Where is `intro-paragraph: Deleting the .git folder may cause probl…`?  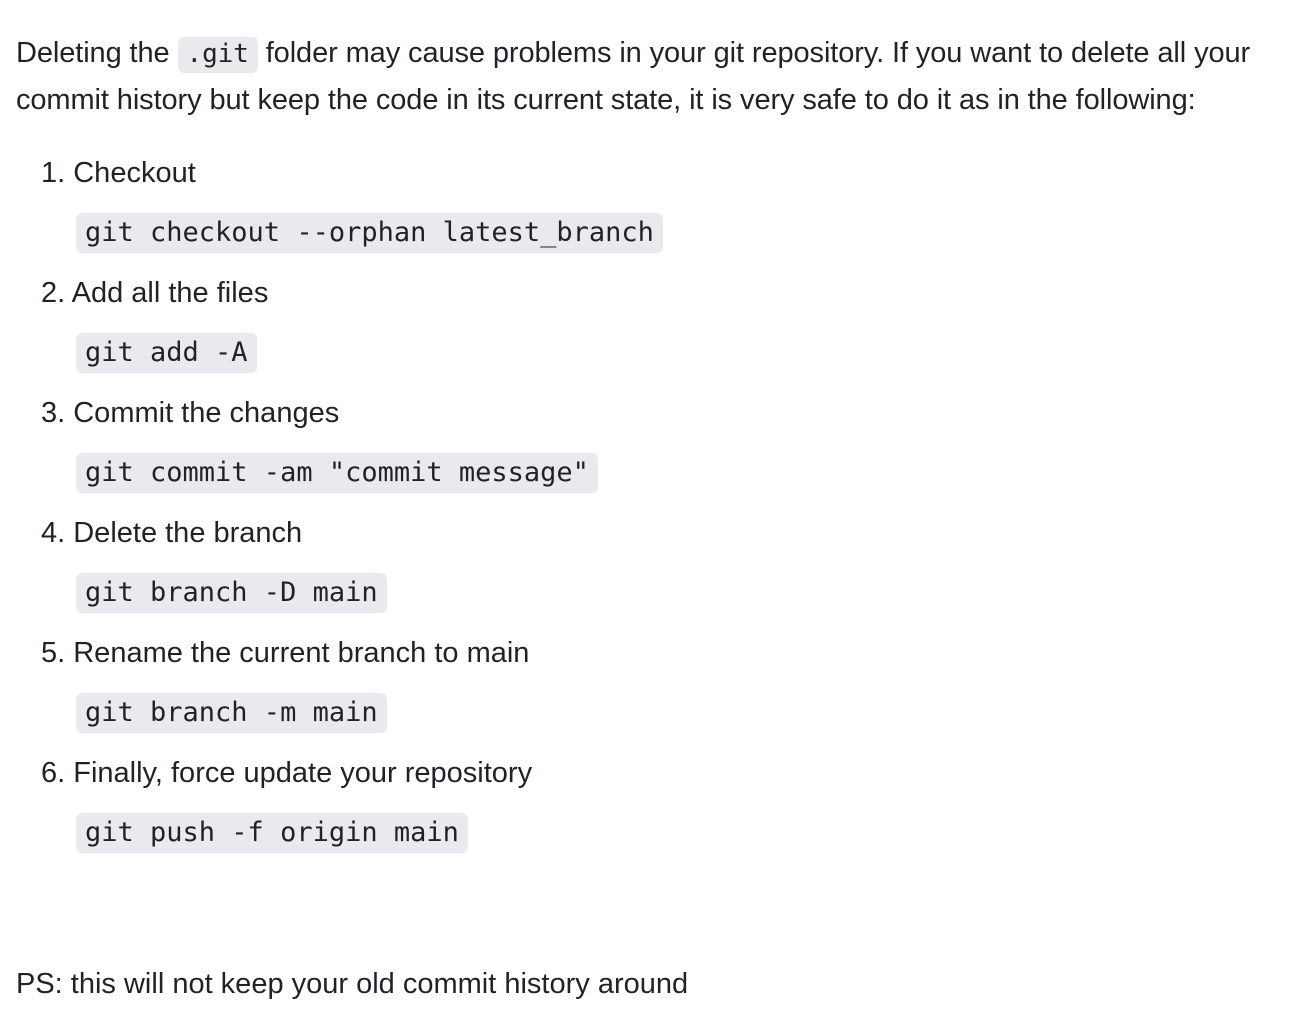
intro-paragraph: Deleting the .git folder may cause probl… is located at coordinates (650, 76).